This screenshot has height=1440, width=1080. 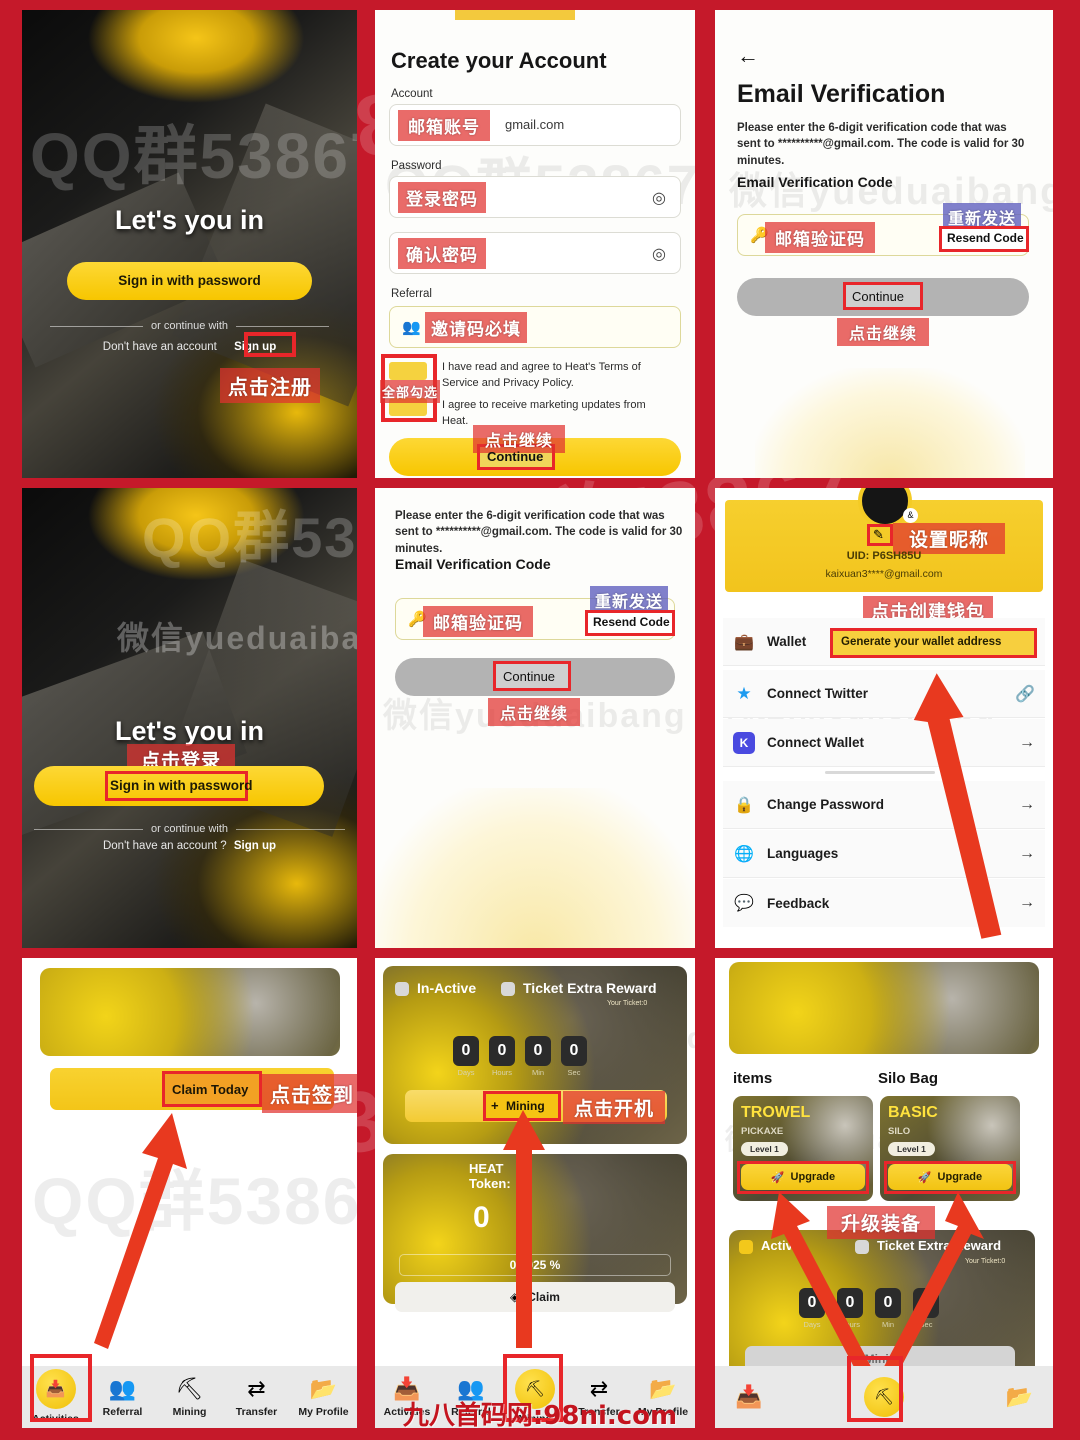 What do you see at coordinates (255, 846) in the screenshot?
I see `signup-link: Sign up` at bounding box center [255, 846].